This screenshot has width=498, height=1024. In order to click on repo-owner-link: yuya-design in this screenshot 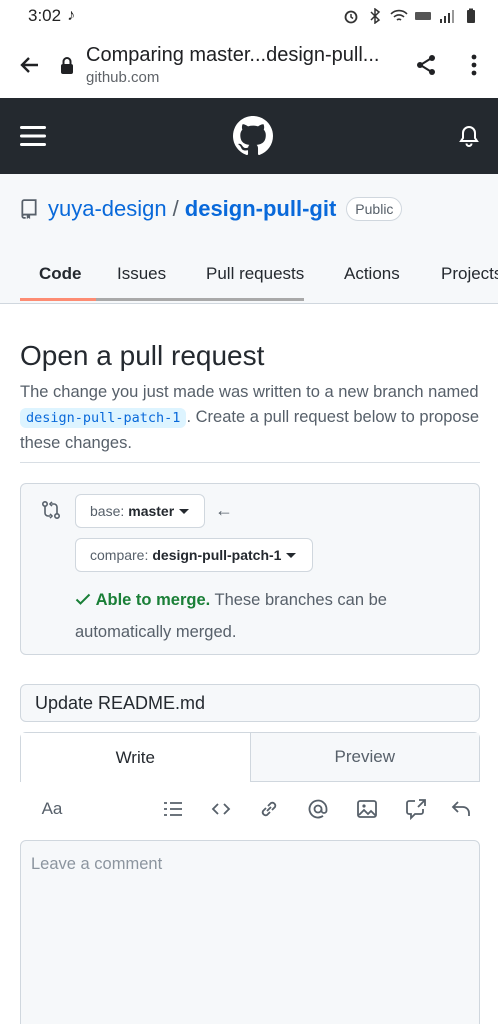, I will do `click(107, 209)`.